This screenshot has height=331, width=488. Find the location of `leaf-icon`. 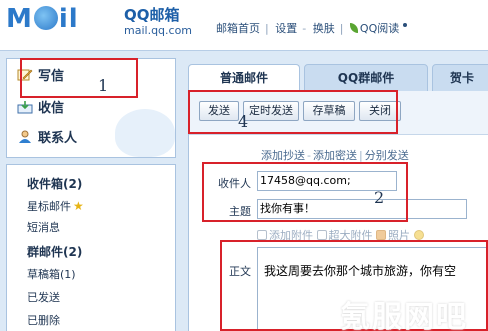

leaf-icon is located at coordinates (353, 28).